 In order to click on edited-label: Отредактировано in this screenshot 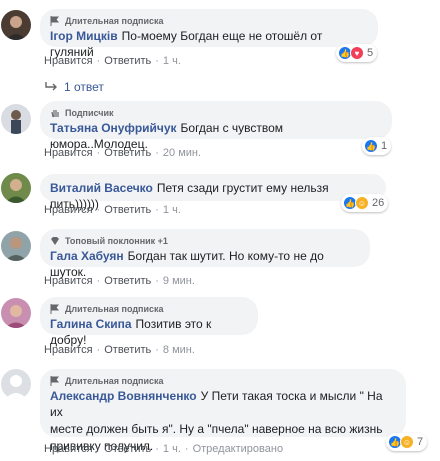, I will do `click(238, 449)`.